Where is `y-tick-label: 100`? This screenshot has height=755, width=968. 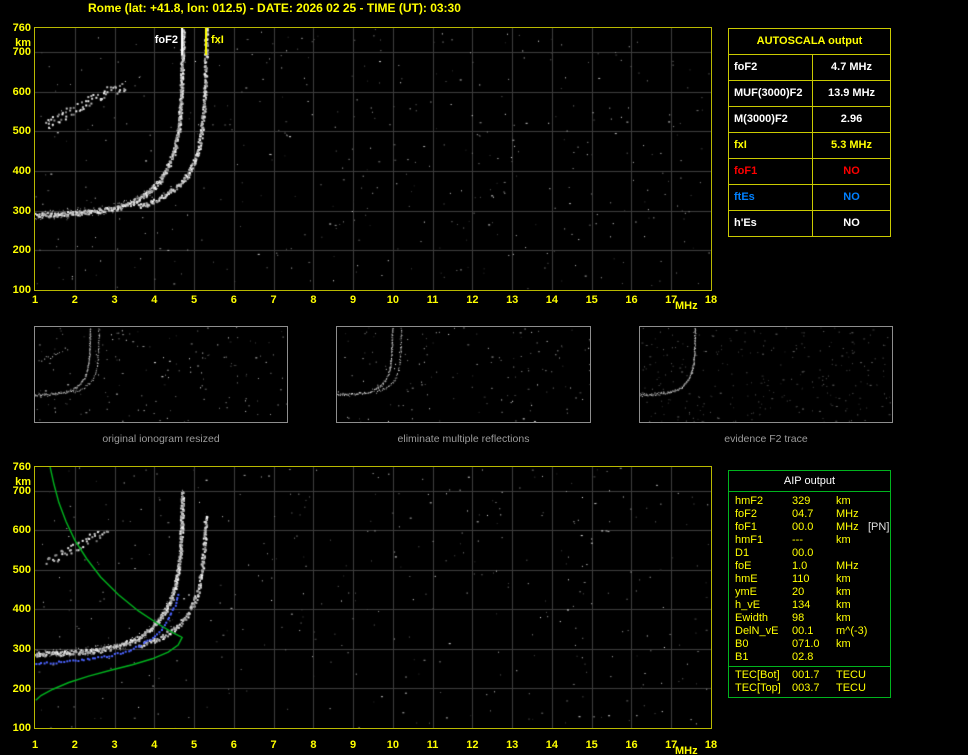 y-tick-label: 100 is located at coordinates (21, 290).